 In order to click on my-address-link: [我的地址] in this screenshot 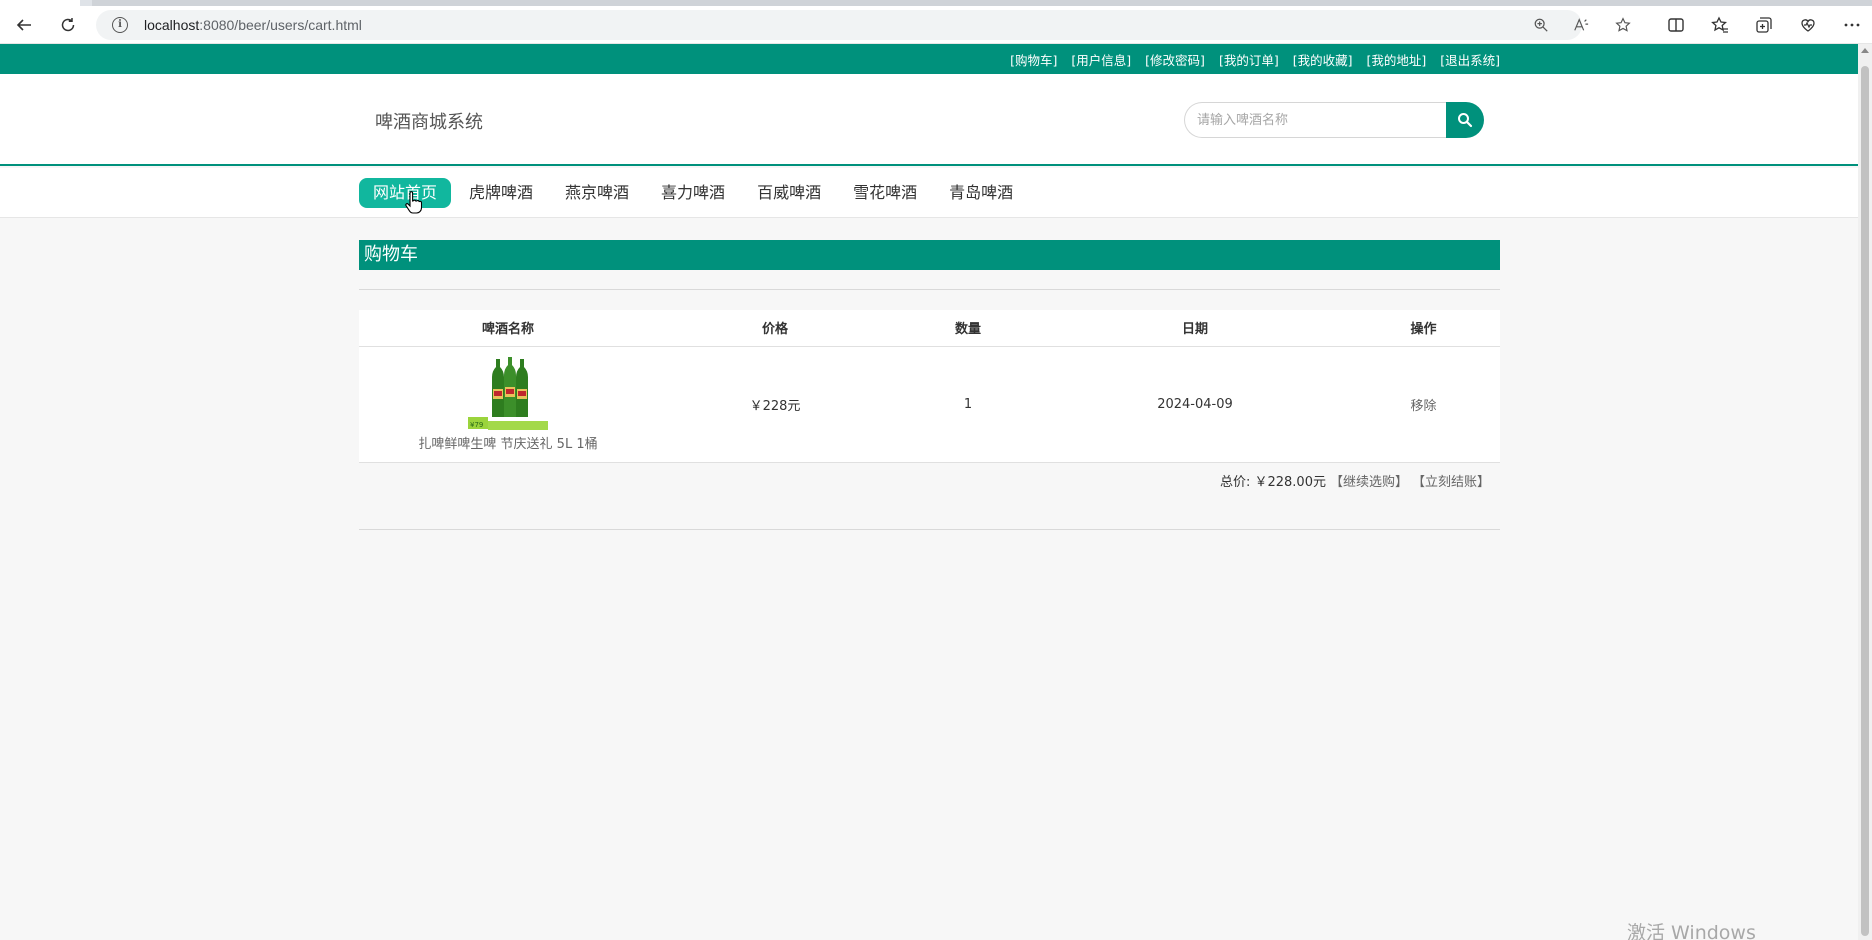, I will do `click(1396, 59)`.